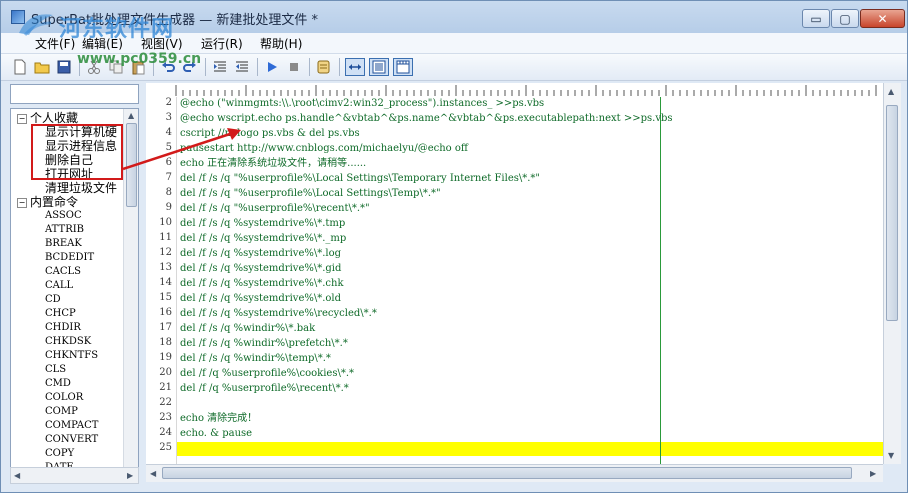 The width and height of the screenshot is (908, 493). Describe the element at coordinates (278, 314) in the screenshot. I see `code-line: del /f /s /q %systemdrive%\recycled\*.*` at that location.